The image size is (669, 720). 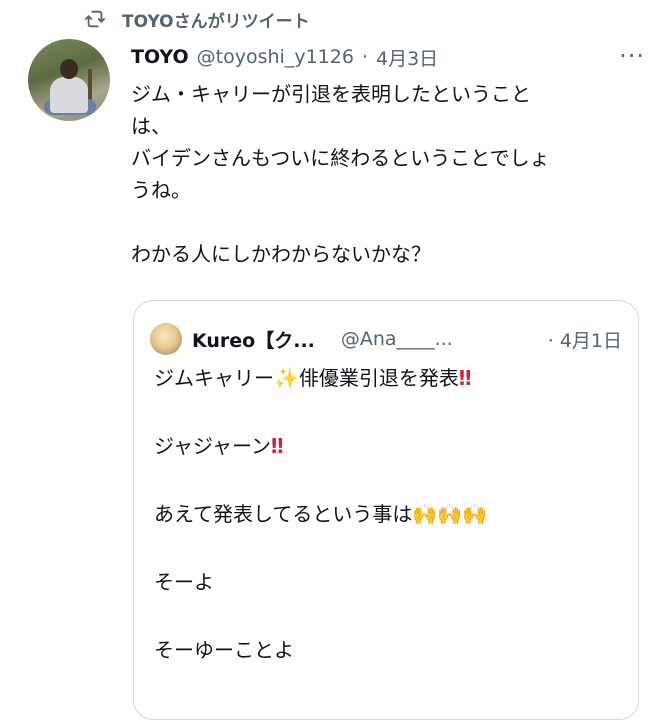 I want to click on retweet-indicator: TOYOさんがリツイート, so click(x=197, y=19).